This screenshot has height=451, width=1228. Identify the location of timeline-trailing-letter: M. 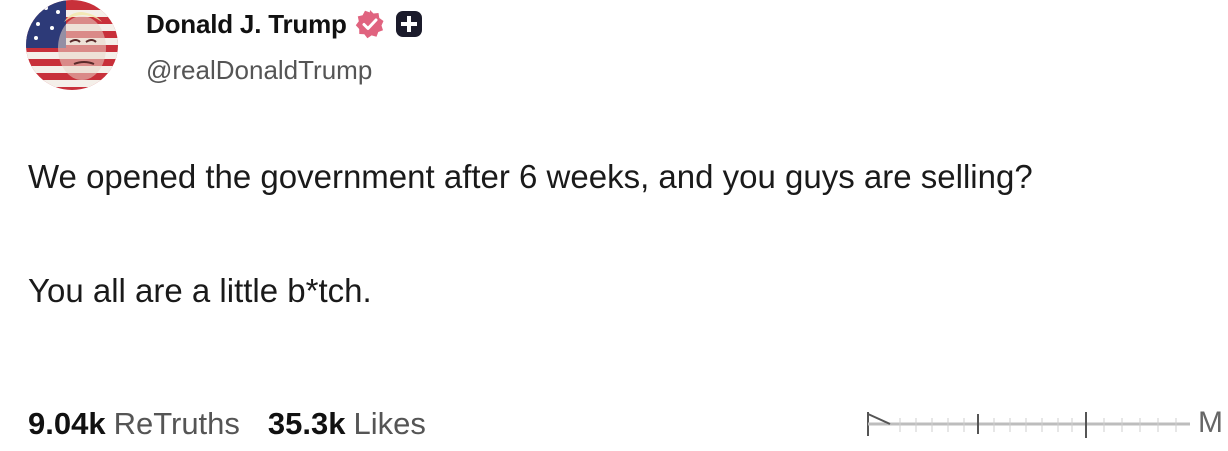
(1210, 422).